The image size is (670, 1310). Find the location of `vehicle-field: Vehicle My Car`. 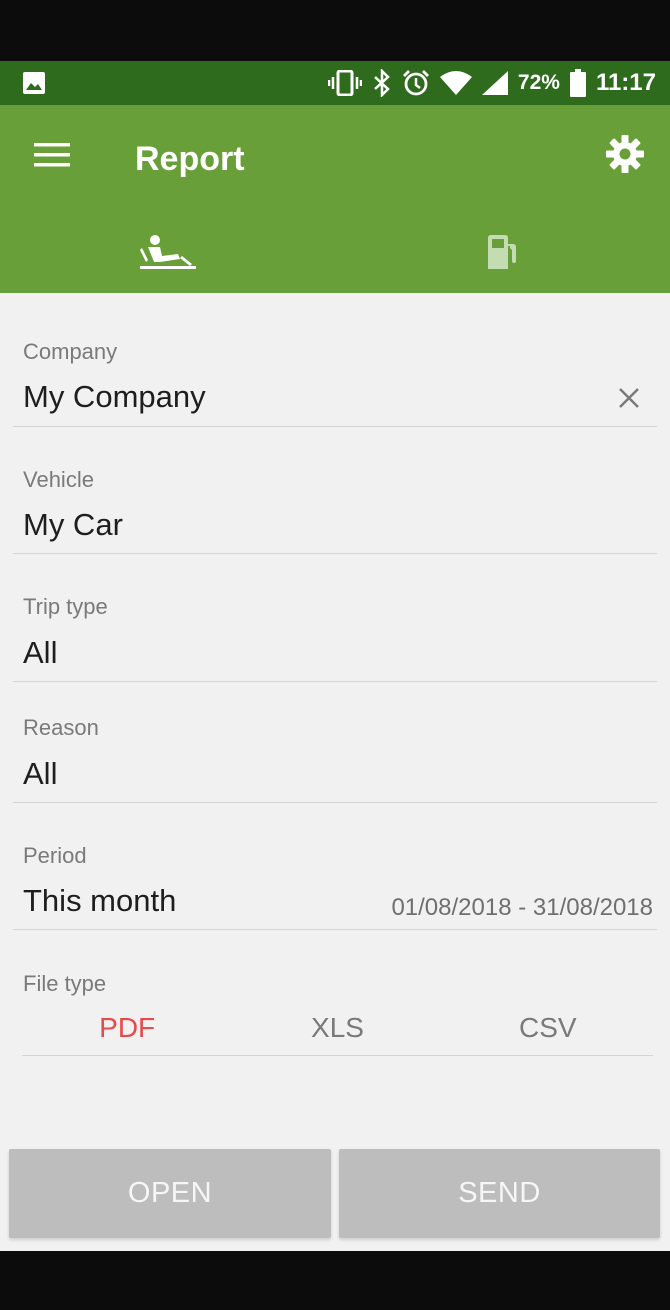

vehicle-field: Vehicle My Car is located at coordinates (335, 490).